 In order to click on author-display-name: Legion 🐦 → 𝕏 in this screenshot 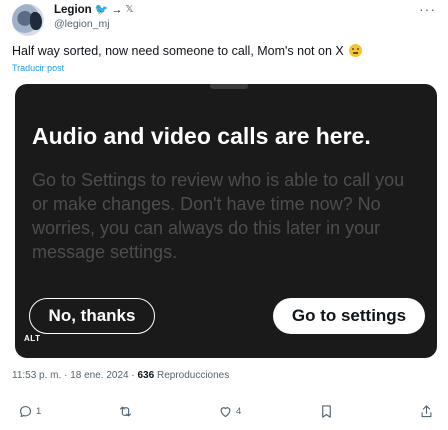, I will do `click(93, 9)`.